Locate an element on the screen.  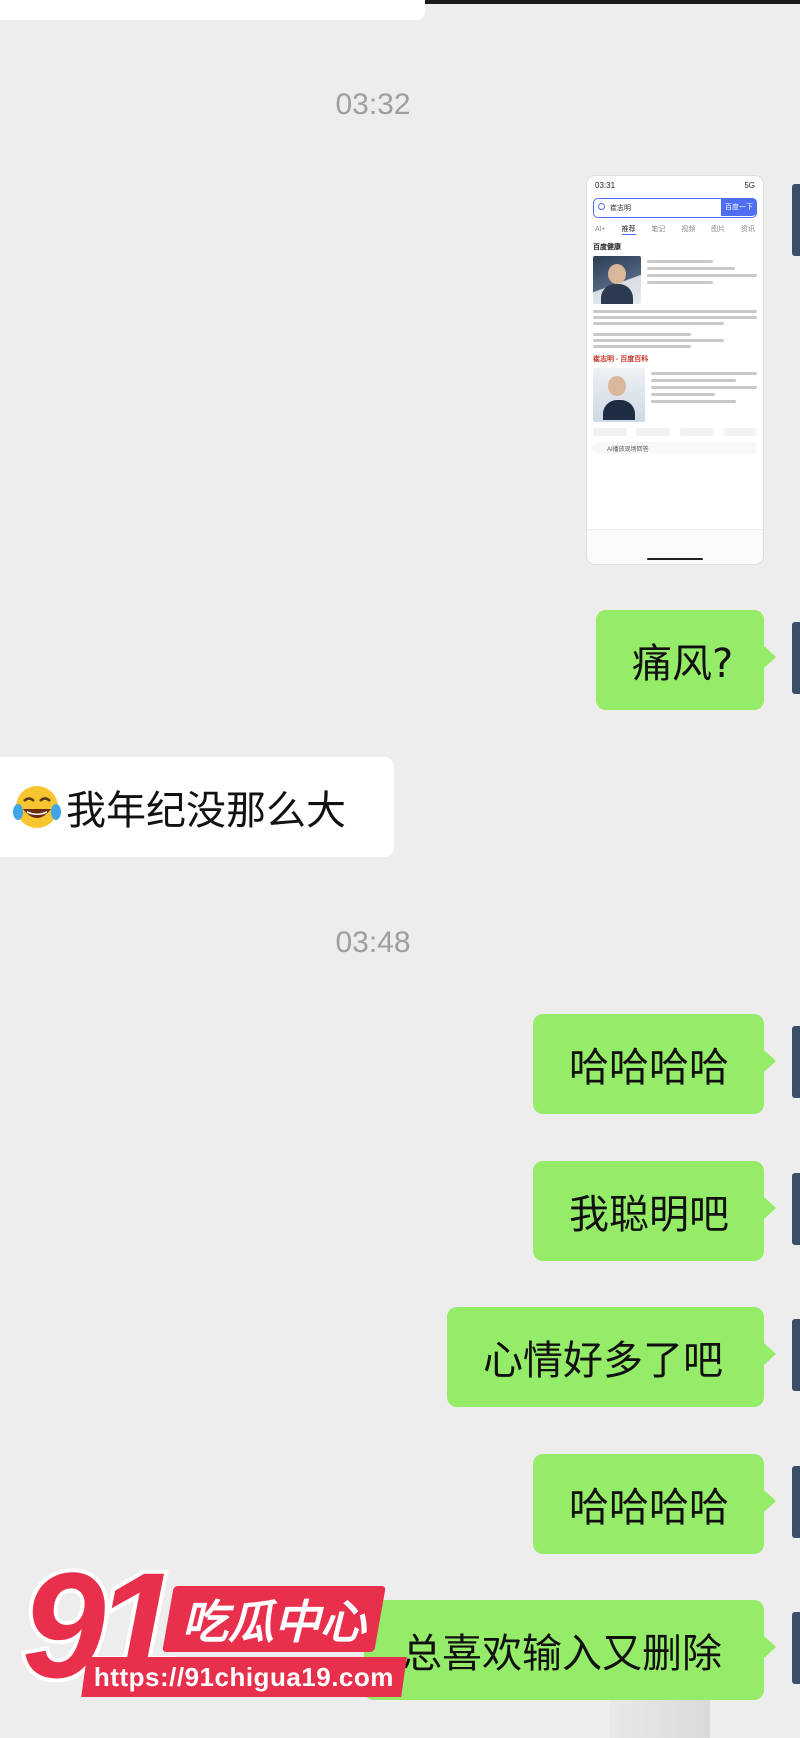
outgoing-message: 心情好多了吧 is located at coordinates (611, 1357).